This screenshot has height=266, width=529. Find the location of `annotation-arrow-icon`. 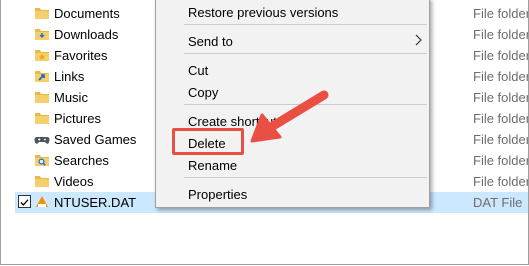

annotation-arrow-icon is located at coordinates (289, 116).